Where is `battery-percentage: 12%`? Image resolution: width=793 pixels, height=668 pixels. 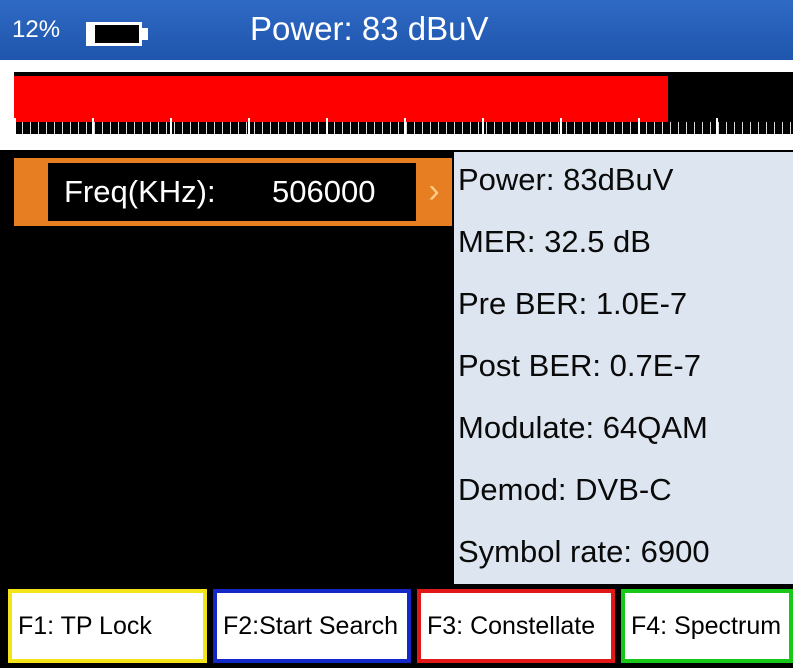
battery-percentage: 12% is located at coordinates (36, 29).